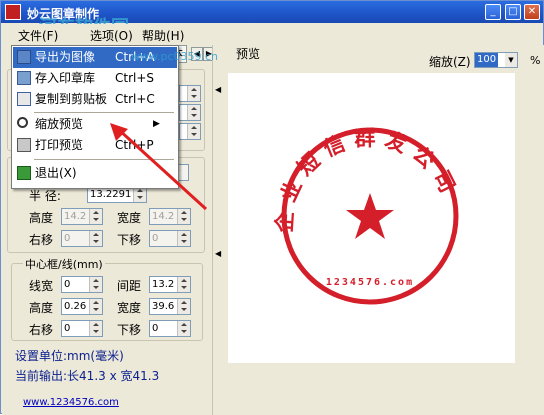 The image size is (544, 415). I want to click on watermark-url: www.pc0359.cn, so click(175, 56).